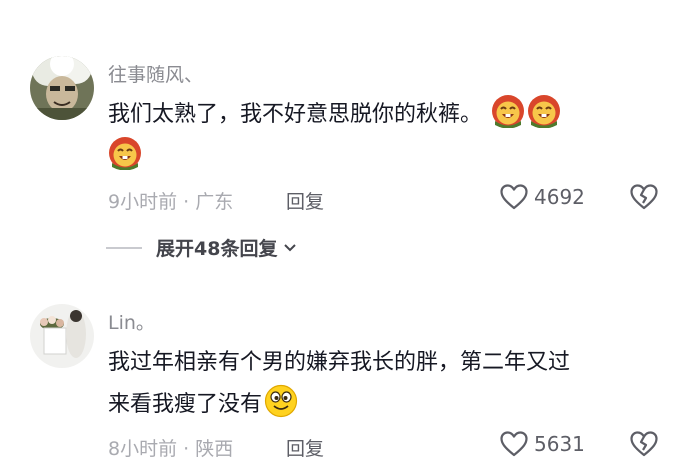 This screenshot has height=473, width=690. I want to click on comment-text-line: 我过年相亲有个男的嫌弃我长的胖，第二年又过, so click(339, 362).